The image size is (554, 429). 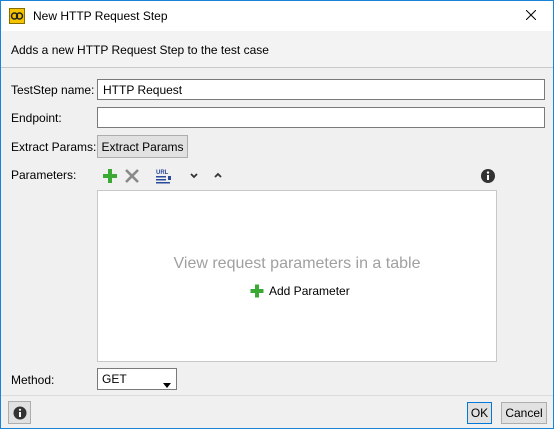 What do you see at coordinates (137, 379) in the screenshot?
I see `method-select: GET` at bounding box center [137, 379].